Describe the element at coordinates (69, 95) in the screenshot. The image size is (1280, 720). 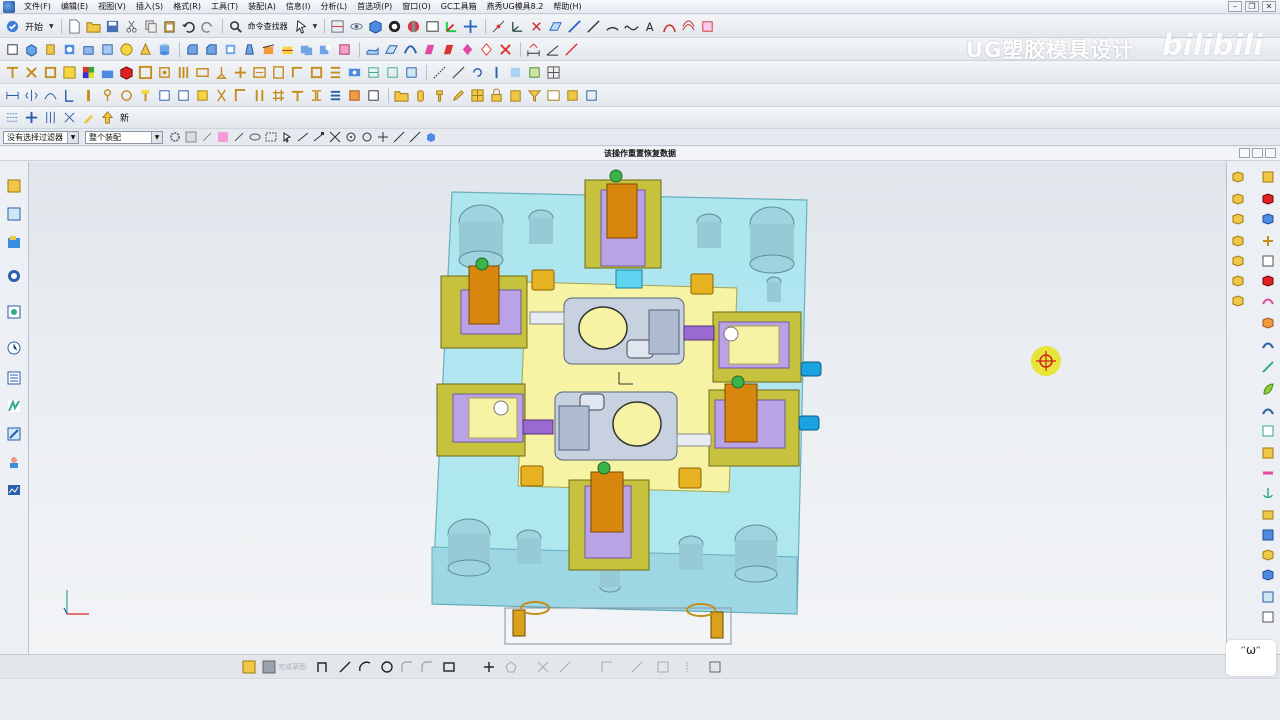
I see `bracket-icon` at that location.